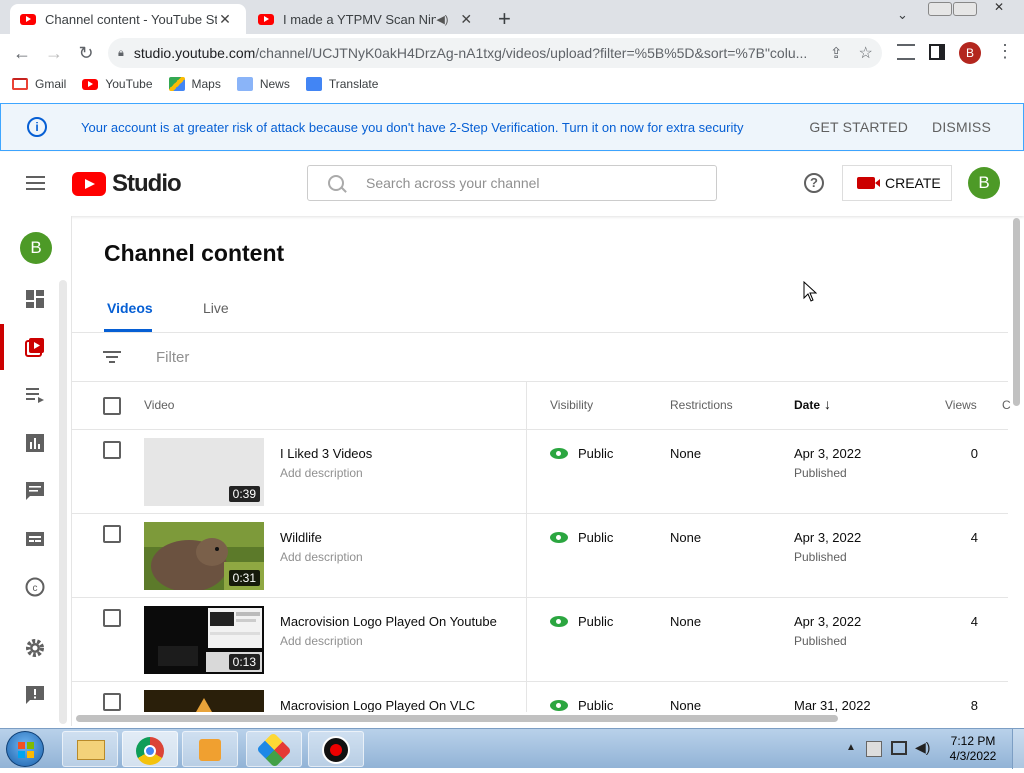 This screenshot has width=1024, height=773. What do you see at coordinates (117, 84) in the screenshot?
I see `bookmark-youtube: YouTube` at bounding box center [117, 84].